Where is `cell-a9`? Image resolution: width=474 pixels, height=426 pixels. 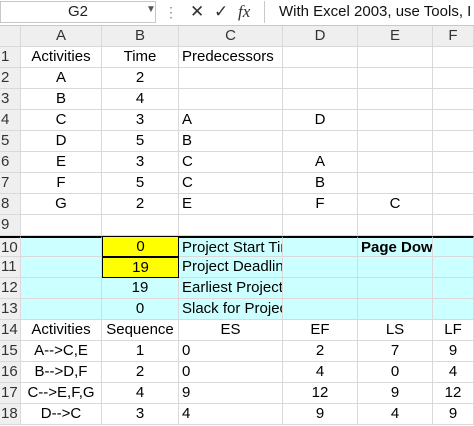 cell-a9 is located at coordinates (61, 225).